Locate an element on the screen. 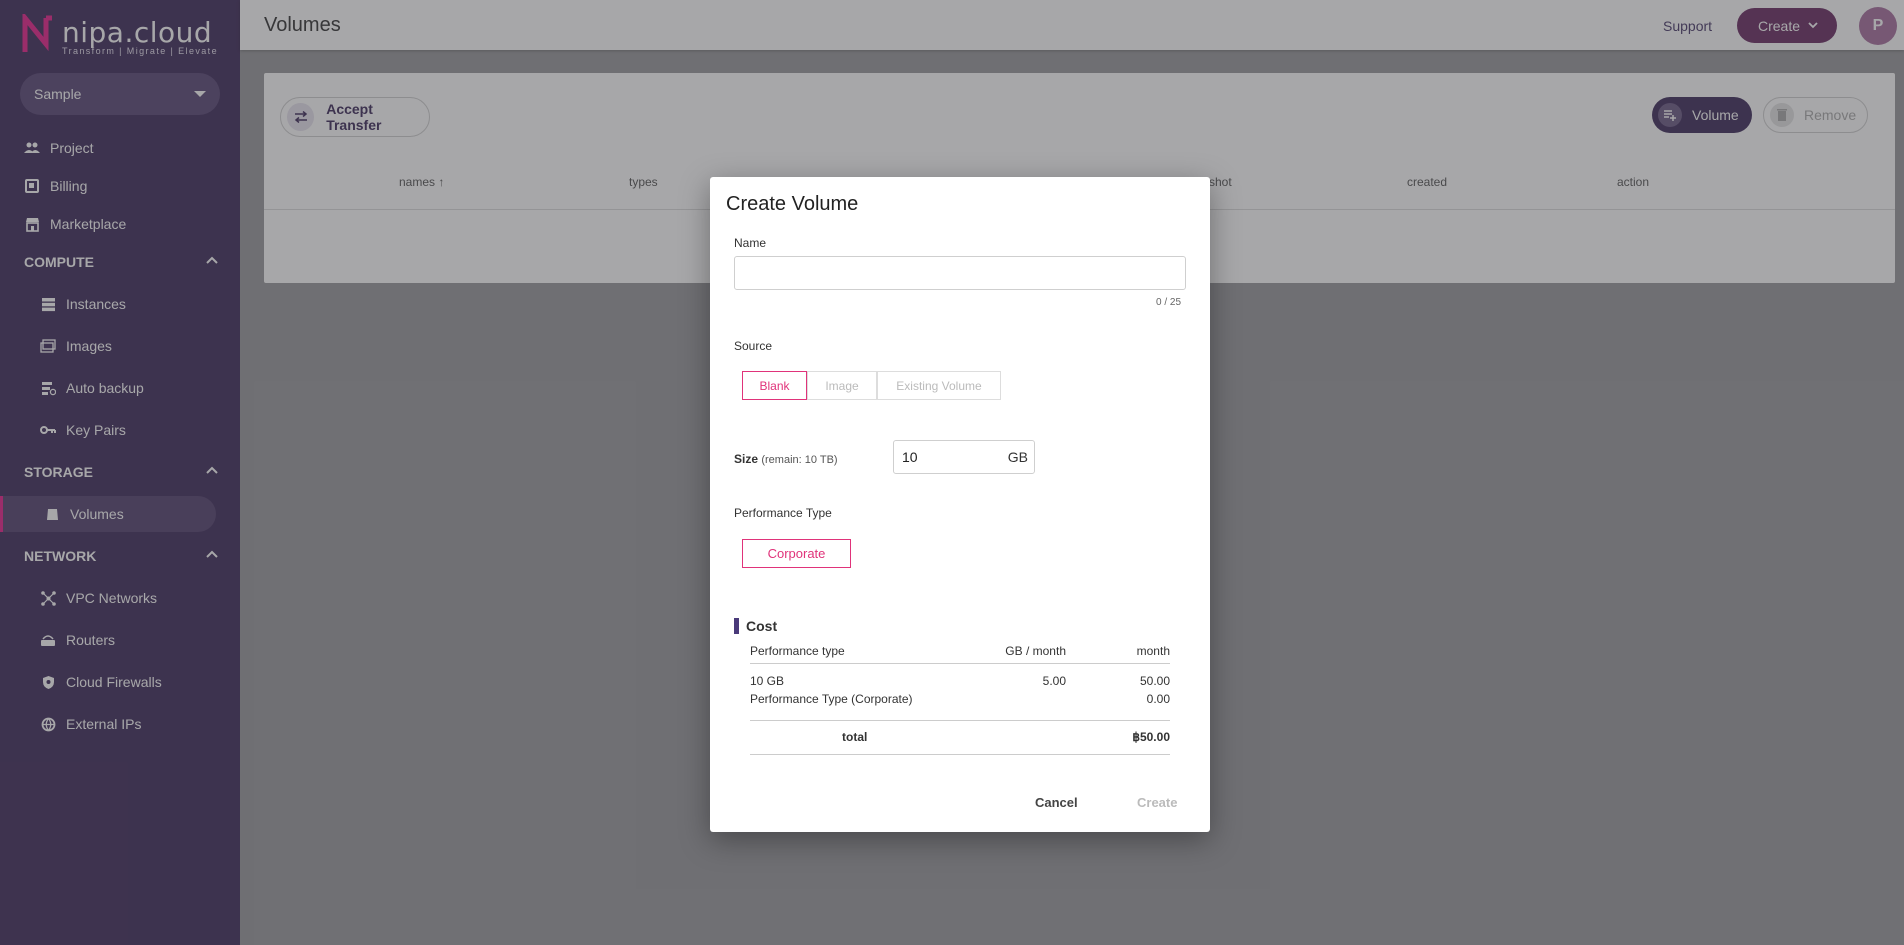 This screenshot has height=945, width=1904. name-char-counter: 0 / 25 is located at coordinates (1169, 302).